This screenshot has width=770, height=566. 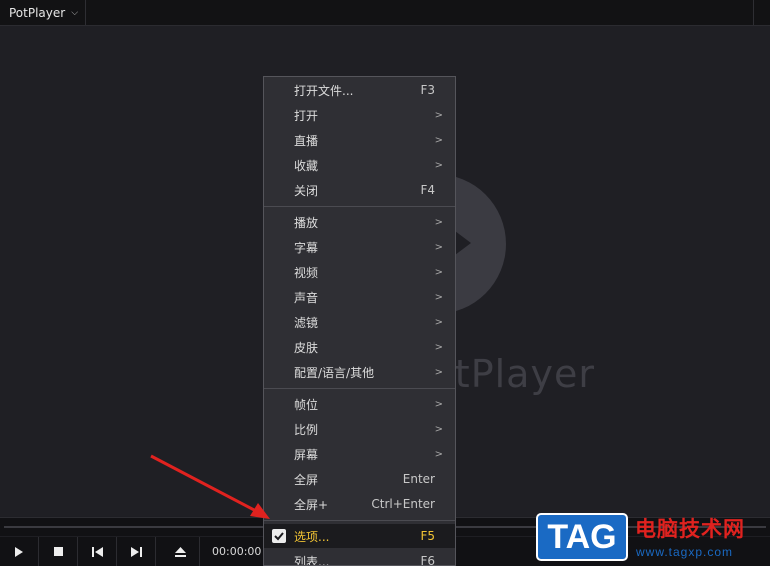 I want to click on watermark: TAG 电脑技术网 www.tagxp.com, so click(x=651, y=536).